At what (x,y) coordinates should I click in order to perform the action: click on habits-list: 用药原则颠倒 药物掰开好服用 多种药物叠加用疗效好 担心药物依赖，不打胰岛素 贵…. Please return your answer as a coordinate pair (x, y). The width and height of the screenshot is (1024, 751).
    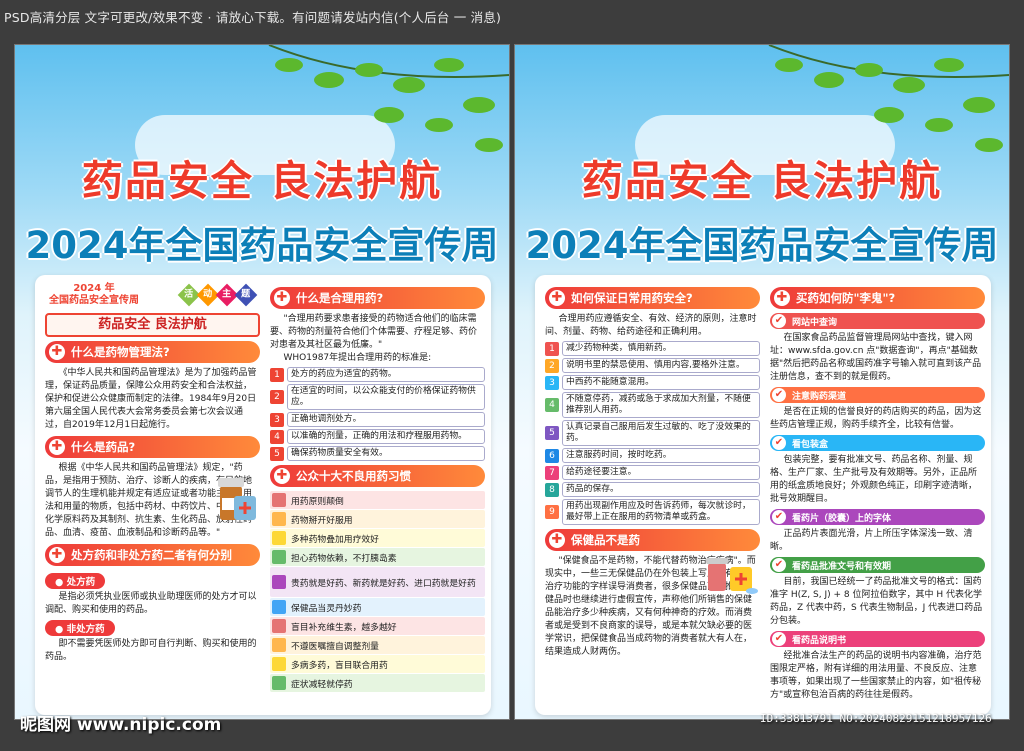
    Looking at the image, I should click on (377, 591).